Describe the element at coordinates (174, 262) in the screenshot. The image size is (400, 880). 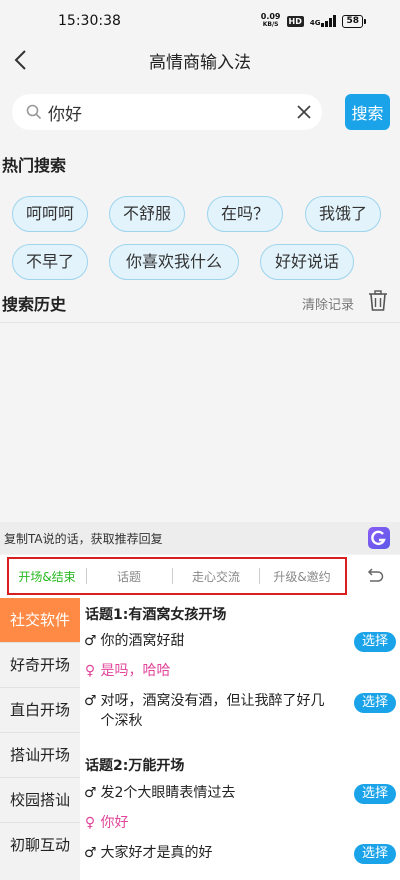
I see `hot-tag: 你喜欢我什么` at that location.